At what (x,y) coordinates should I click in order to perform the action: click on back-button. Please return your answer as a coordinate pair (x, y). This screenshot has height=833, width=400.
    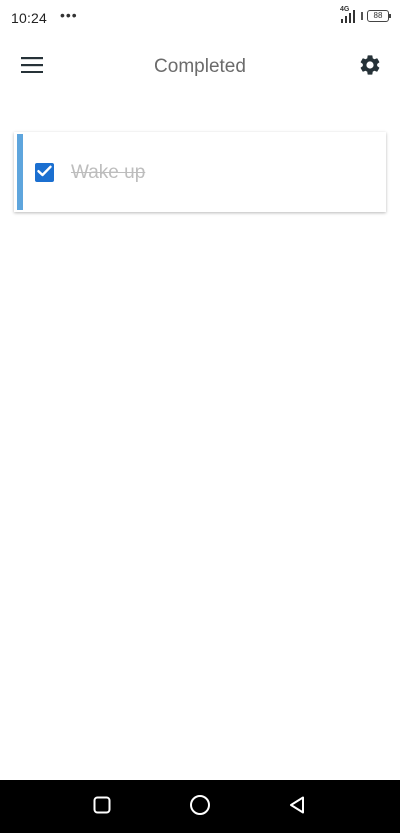
    Looking at the image, I should click on (298, 807).